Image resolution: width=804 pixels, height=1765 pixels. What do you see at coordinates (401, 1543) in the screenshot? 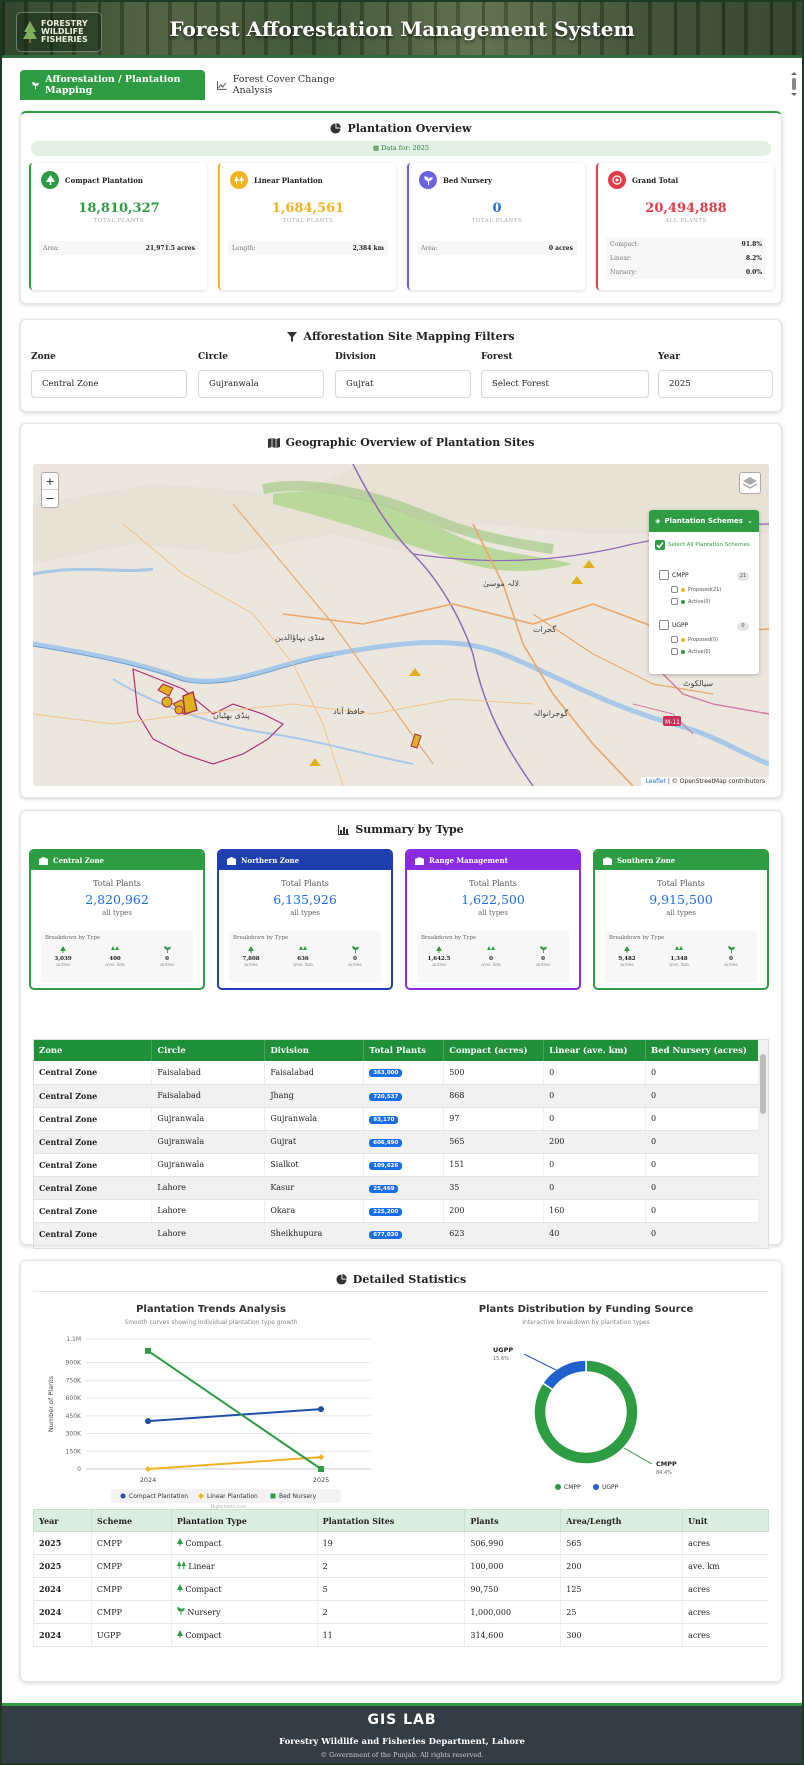
I see `table-row: 2025 CMPP Compact 19 506,990 565 acres` at bounding box center [401, 1543].